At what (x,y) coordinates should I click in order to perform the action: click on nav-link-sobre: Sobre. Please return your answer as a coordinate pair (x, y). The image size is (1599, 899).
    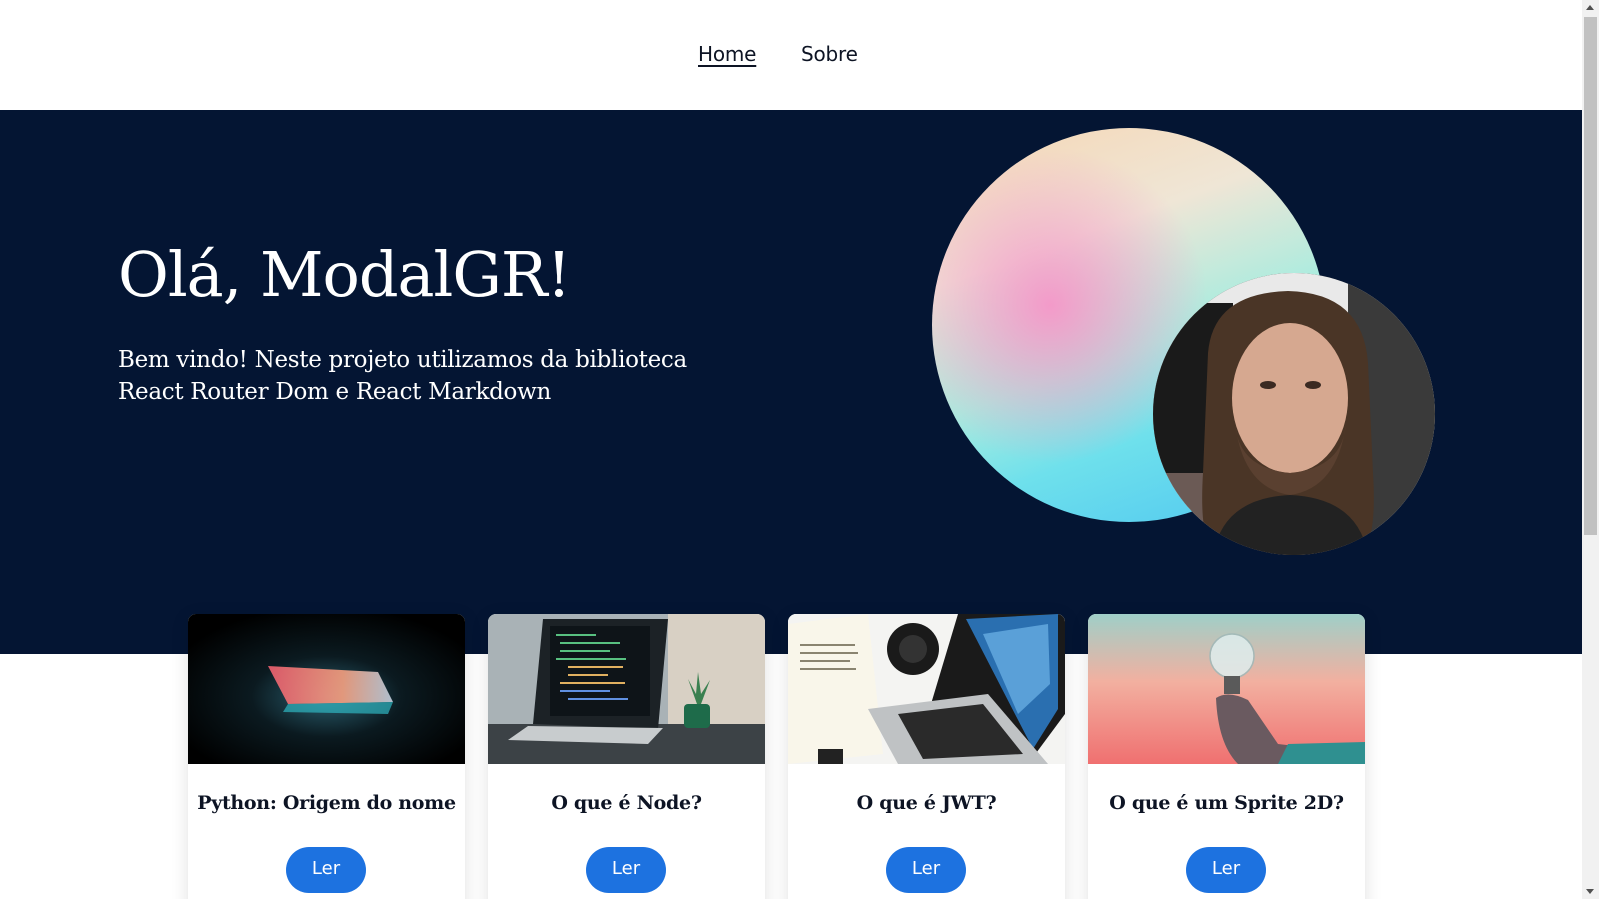
    Looking at the image, I should click on (829, 54).